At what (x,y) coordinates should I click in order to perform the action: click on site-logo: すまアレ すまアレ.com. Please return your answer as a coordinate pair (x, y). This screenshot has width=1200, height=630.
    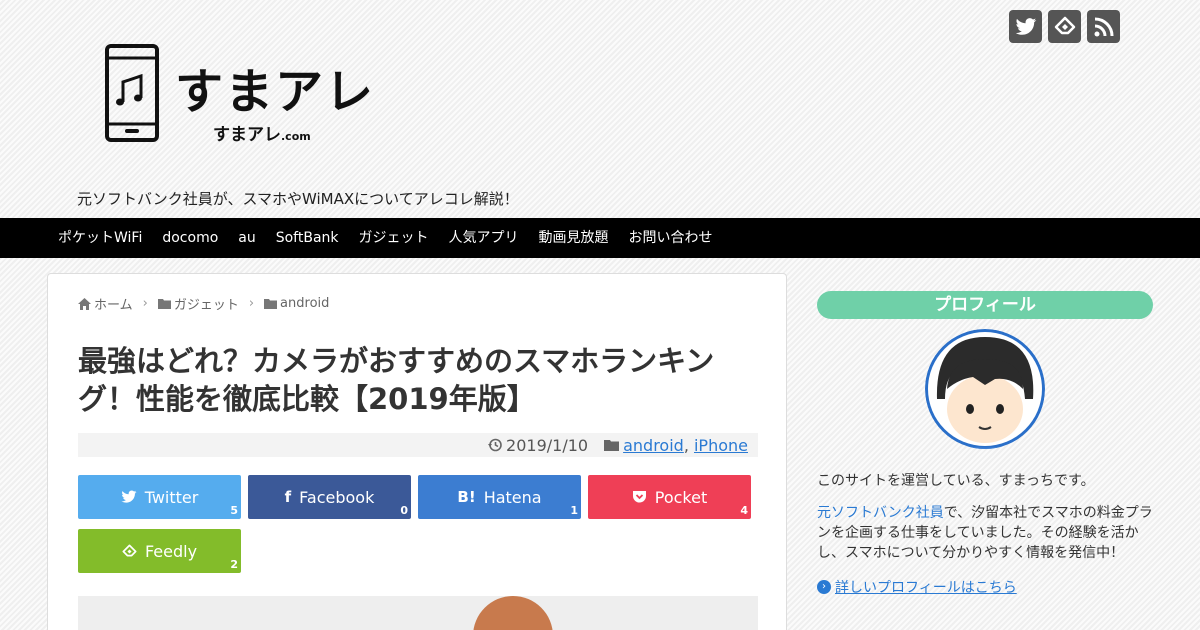
    Looking at the image, I should click on (240, 94).